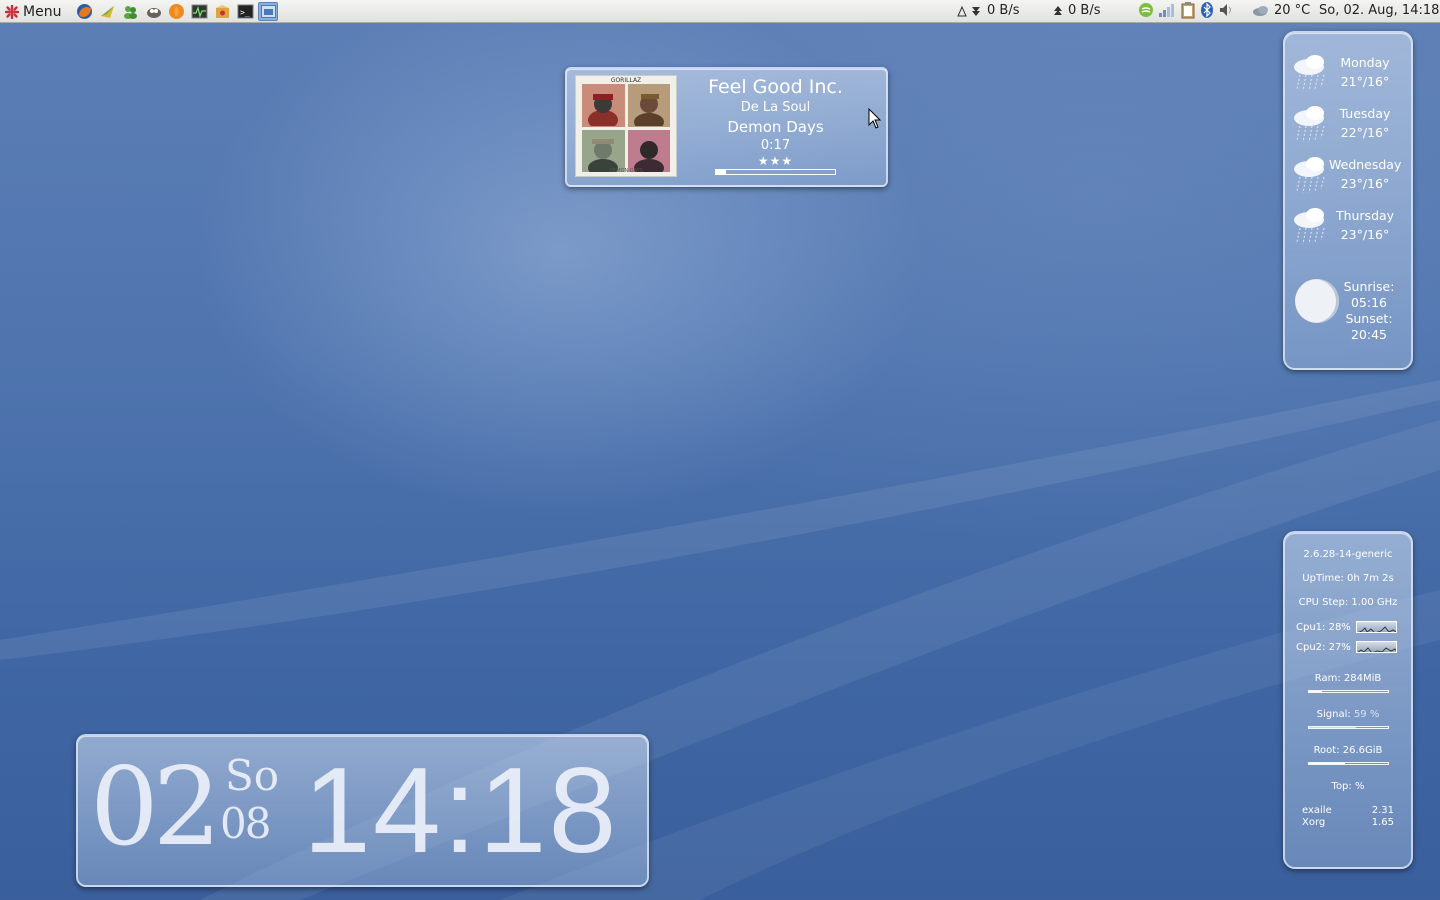 This screenshot has height=900, width=1440. I want to click on signal-bar, so click(1348, 727).